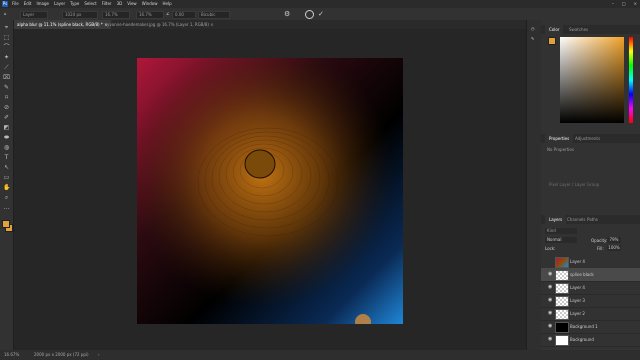 This screenshot has height=360, width=640. What do you see at coordinates (28, 4) in the screenshot?
I see `menu-edit: Edit` at bounding box center [28, 4].